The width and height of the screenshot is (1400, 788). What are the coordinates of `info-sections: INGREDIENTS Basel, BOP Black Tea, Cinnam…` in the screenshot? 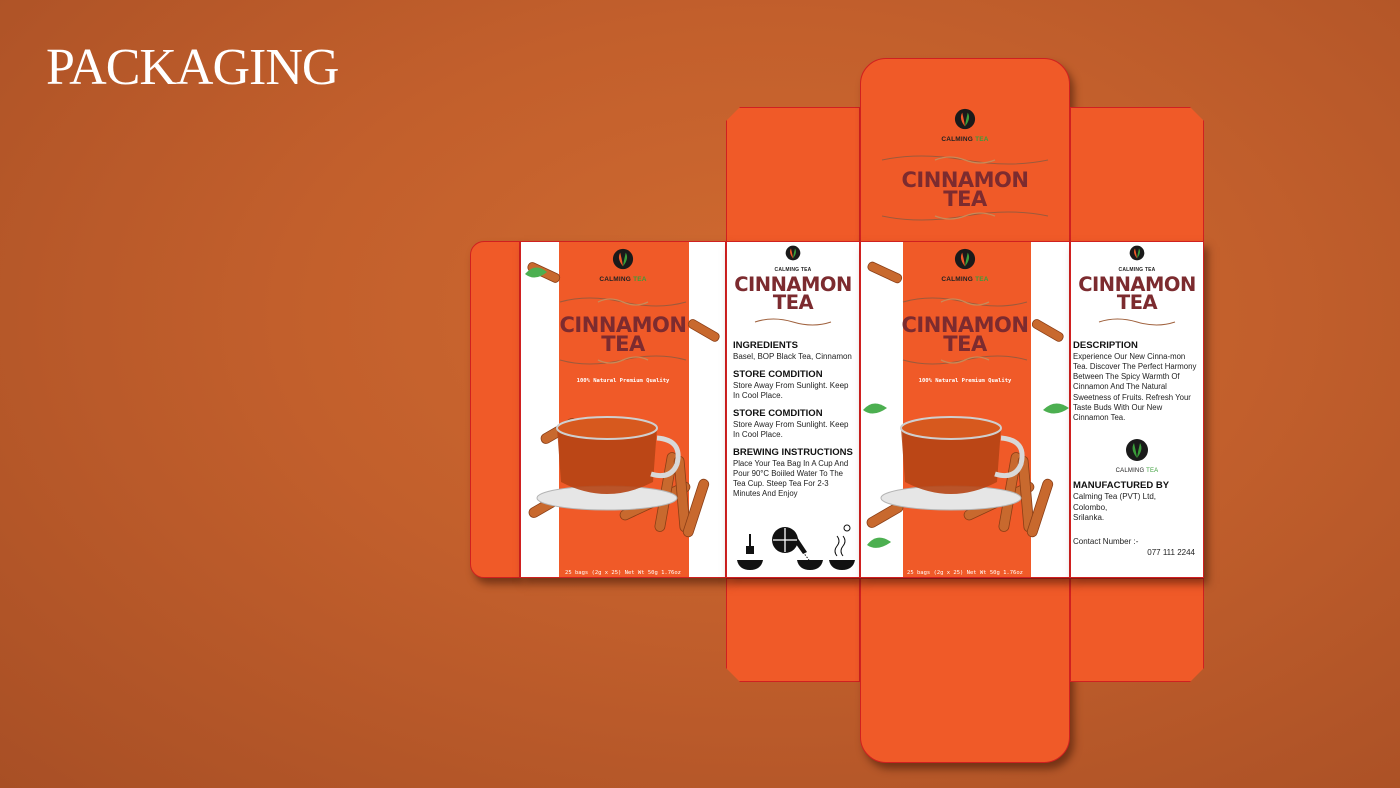 It's located at (794, 422).